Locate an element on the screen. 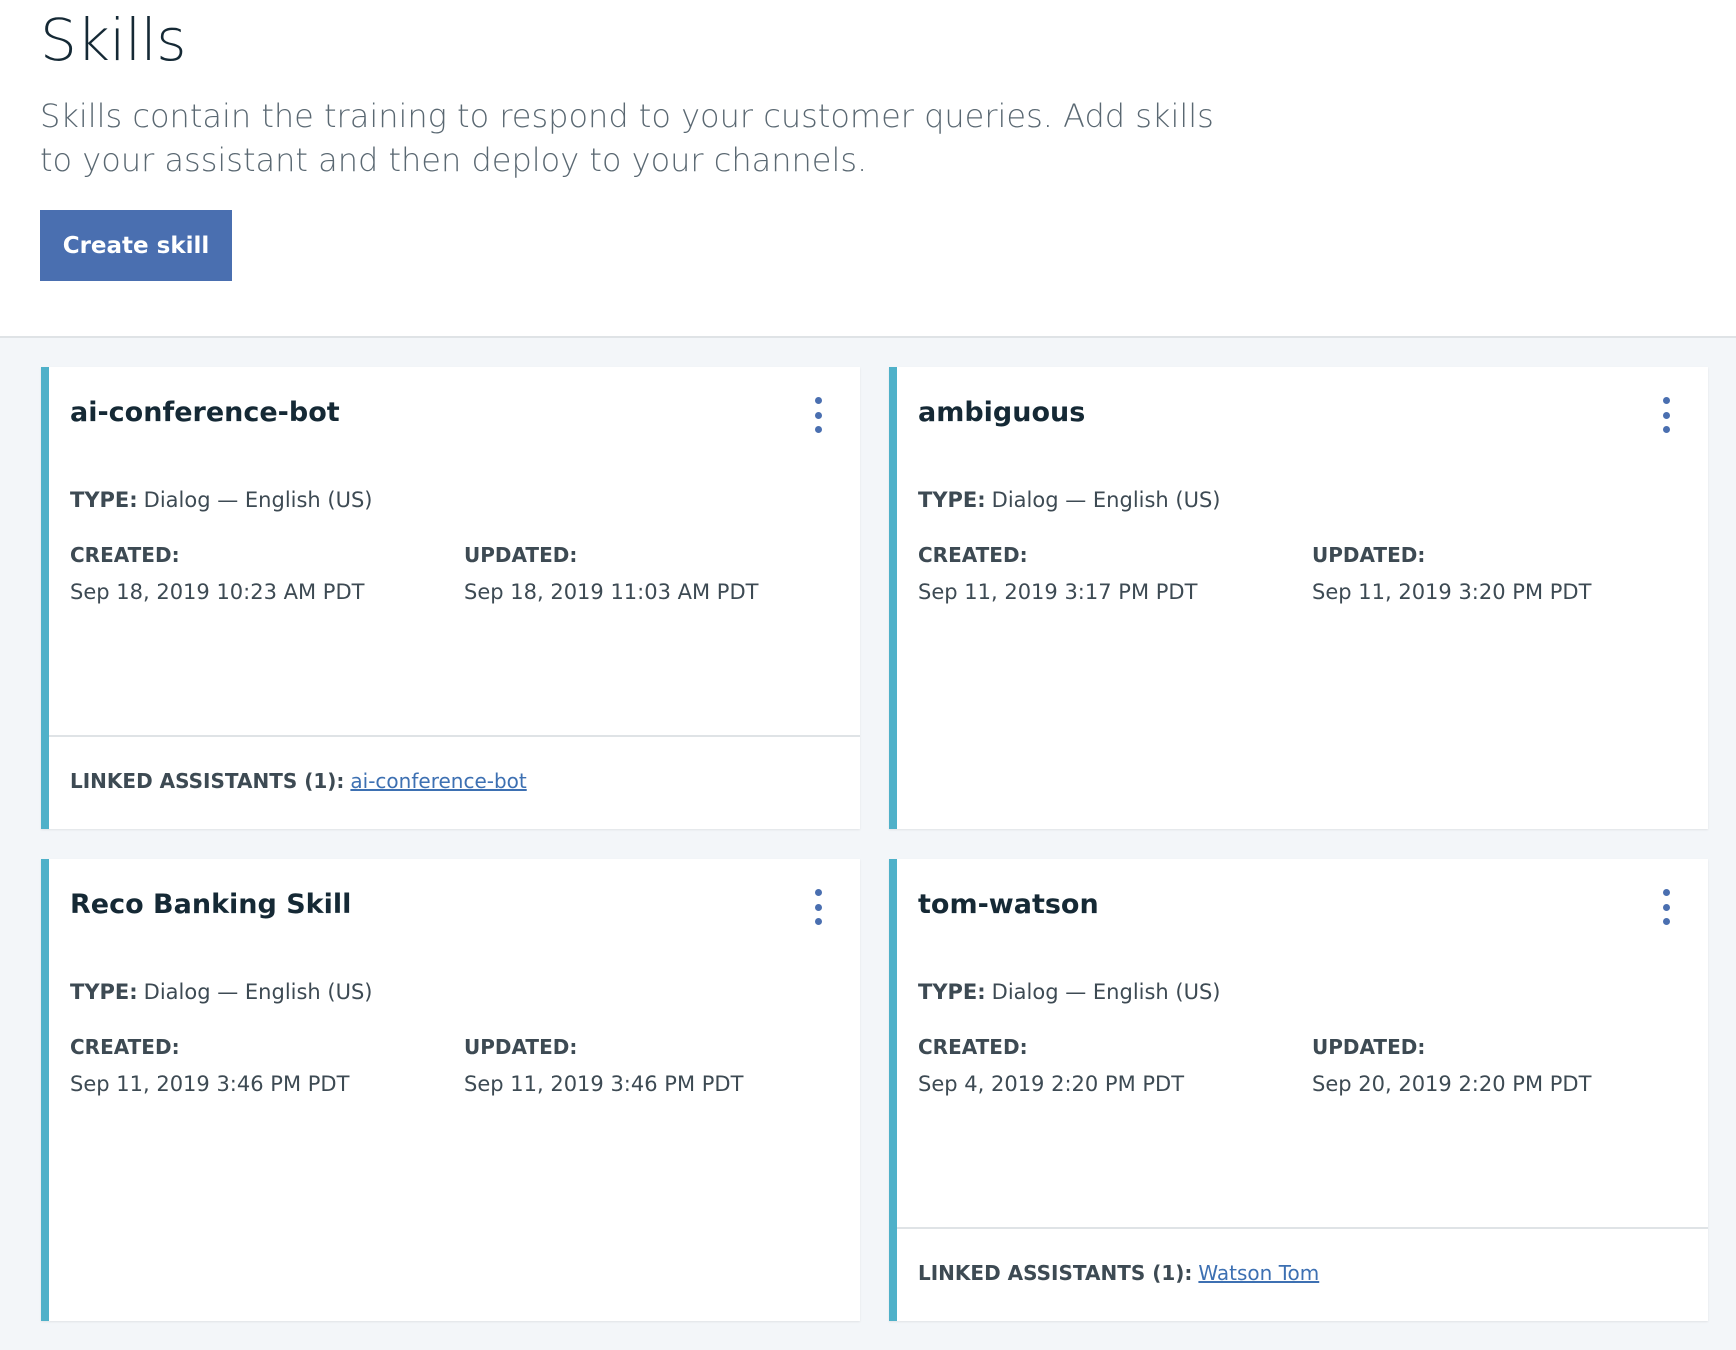 The height and width of the screenshot is (1350, 1736). created-value: Sep 11, 2019 3:17 PM PDT is located at coordinates (1058, 592).